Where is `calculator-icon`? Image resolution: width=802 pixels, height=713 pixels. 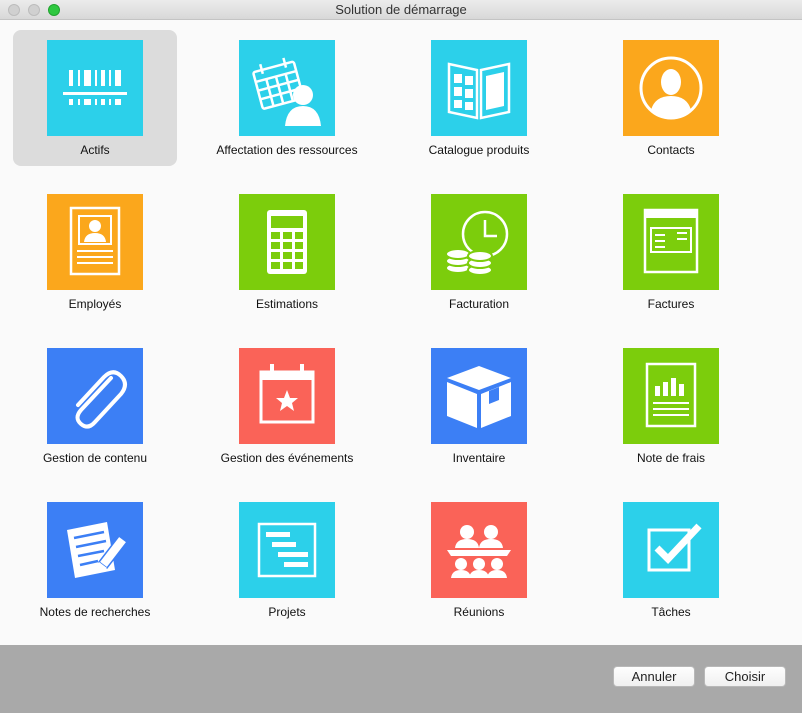 calculator-icon is located at coordinates (287, 242).